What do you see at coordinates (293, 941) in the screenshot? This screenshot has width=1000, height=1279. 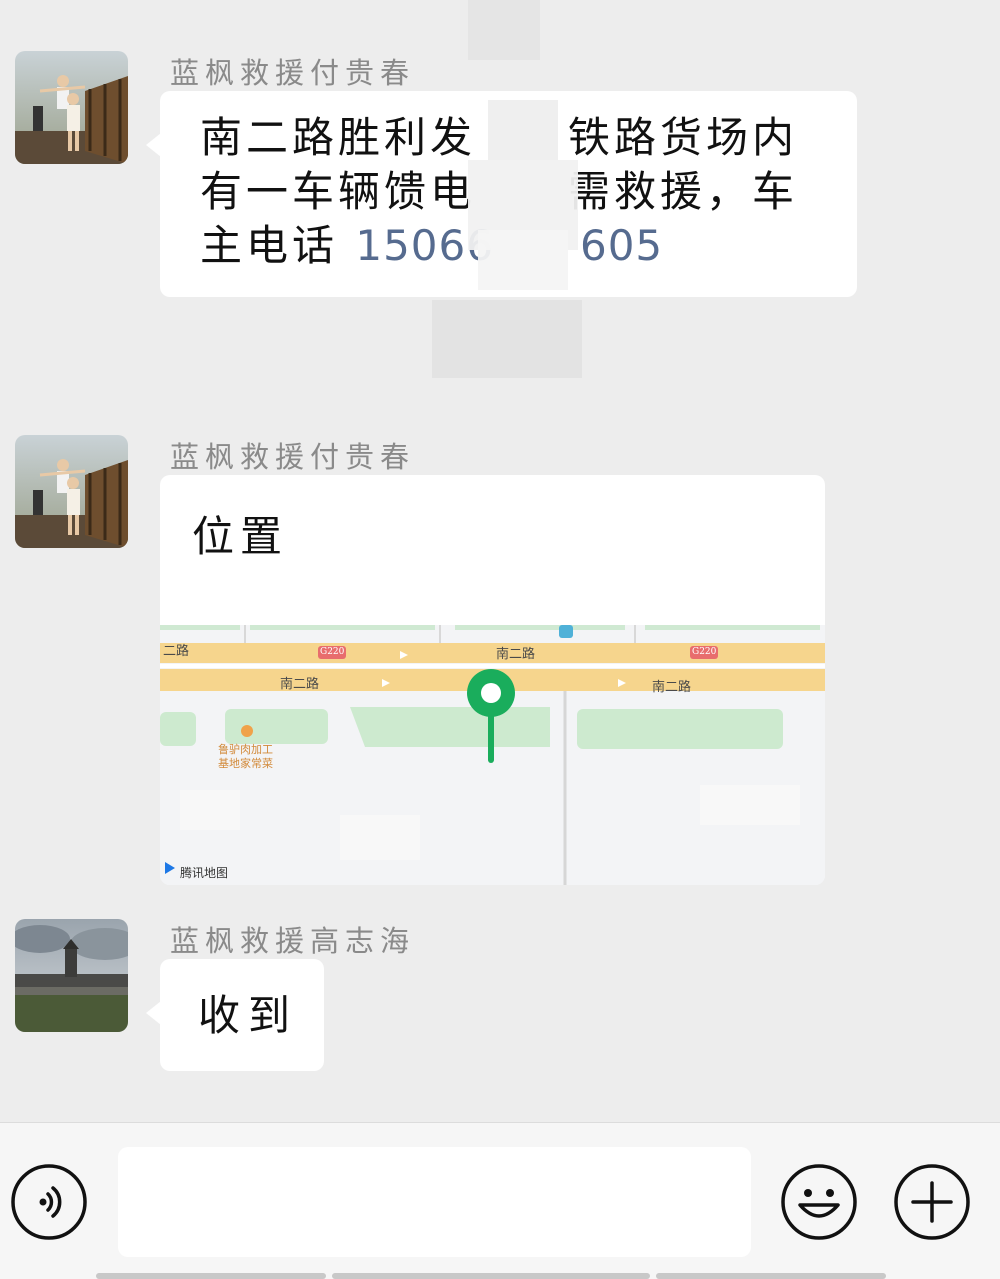 I see `sender-name: 蓝枫救援高志海` at bounding box center [293, 941].